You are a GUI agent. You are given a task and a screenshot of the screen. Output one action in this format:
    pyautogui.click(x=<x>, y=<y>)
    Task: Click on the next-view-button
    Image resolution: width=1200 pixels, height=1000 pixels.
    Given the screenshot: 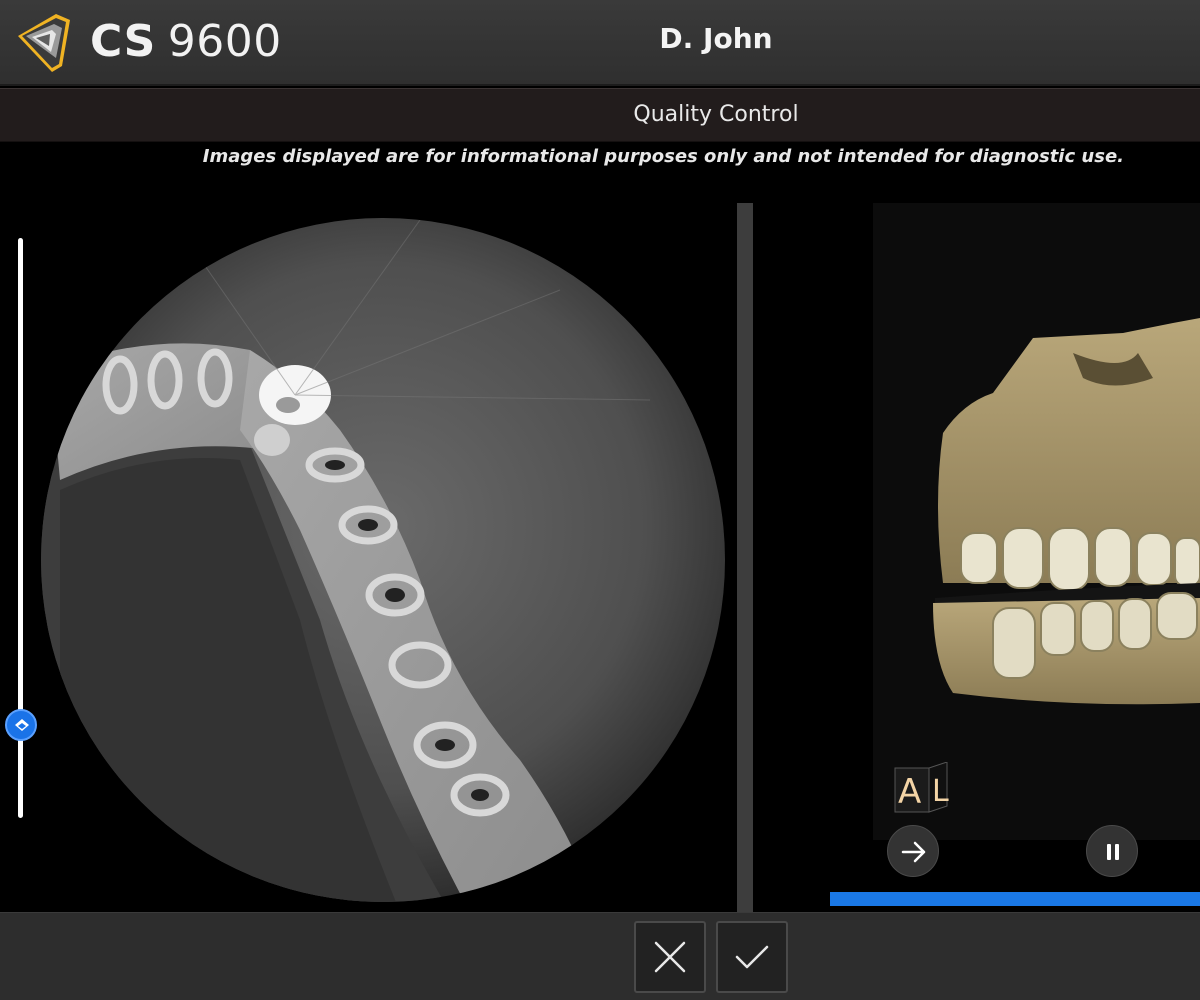 What is the action you would take?
    pyautogui.click(x=913, y=851)
    